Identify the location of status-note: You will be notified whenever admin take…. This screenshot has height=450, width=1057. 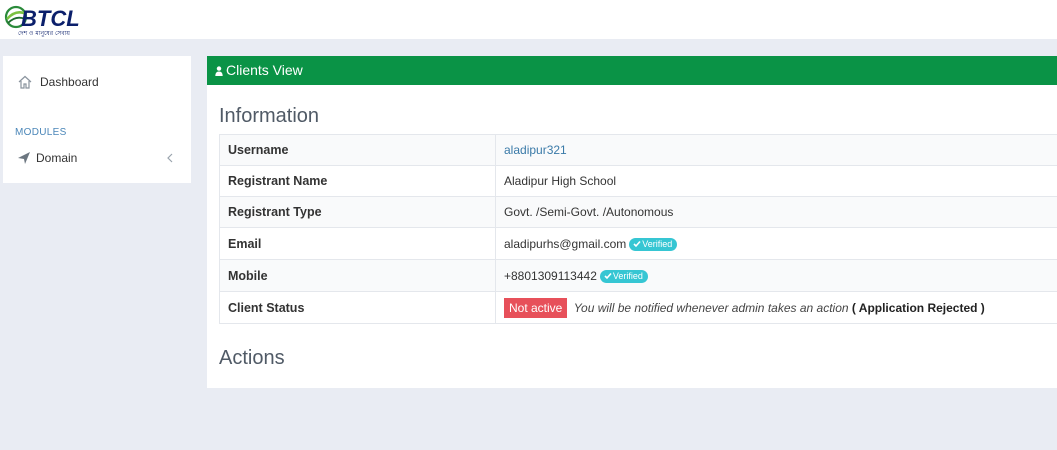
(711, 307).